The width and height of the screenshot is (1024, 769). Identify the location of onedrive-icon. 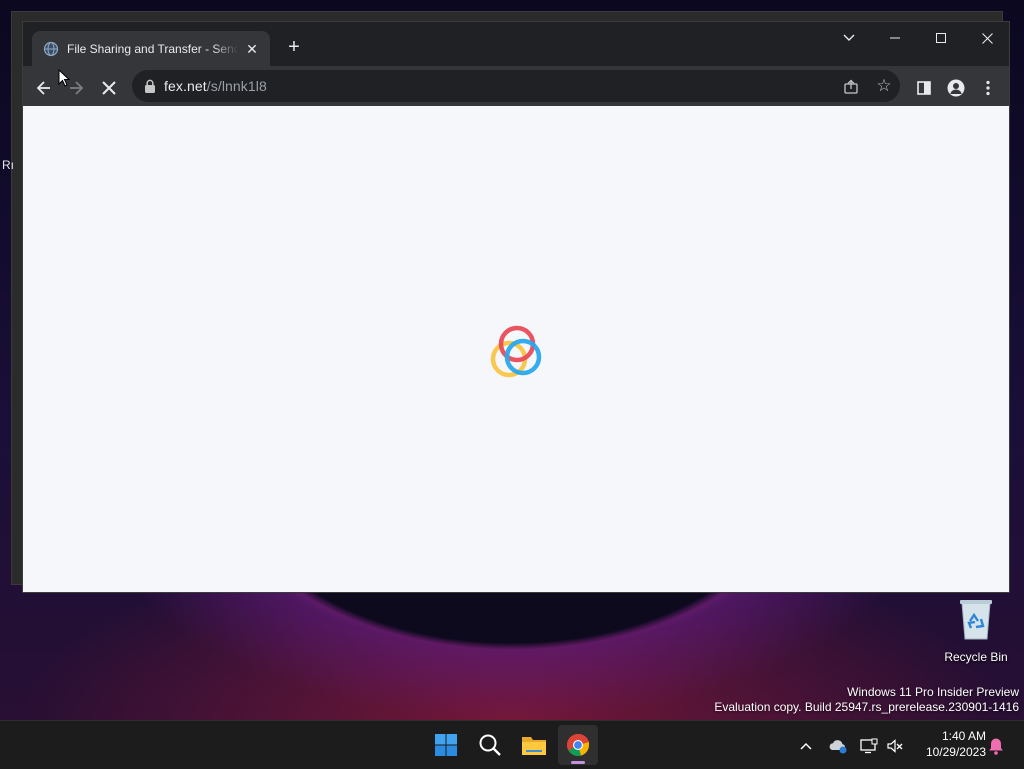
(838, 745).